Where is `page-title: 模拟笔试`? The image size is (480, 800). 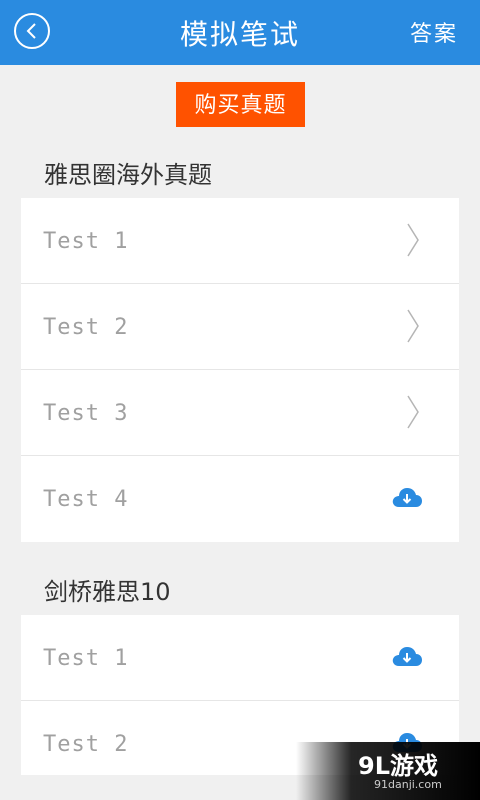
page-title: 模拟笔试 is located at coordinates (239, 34).